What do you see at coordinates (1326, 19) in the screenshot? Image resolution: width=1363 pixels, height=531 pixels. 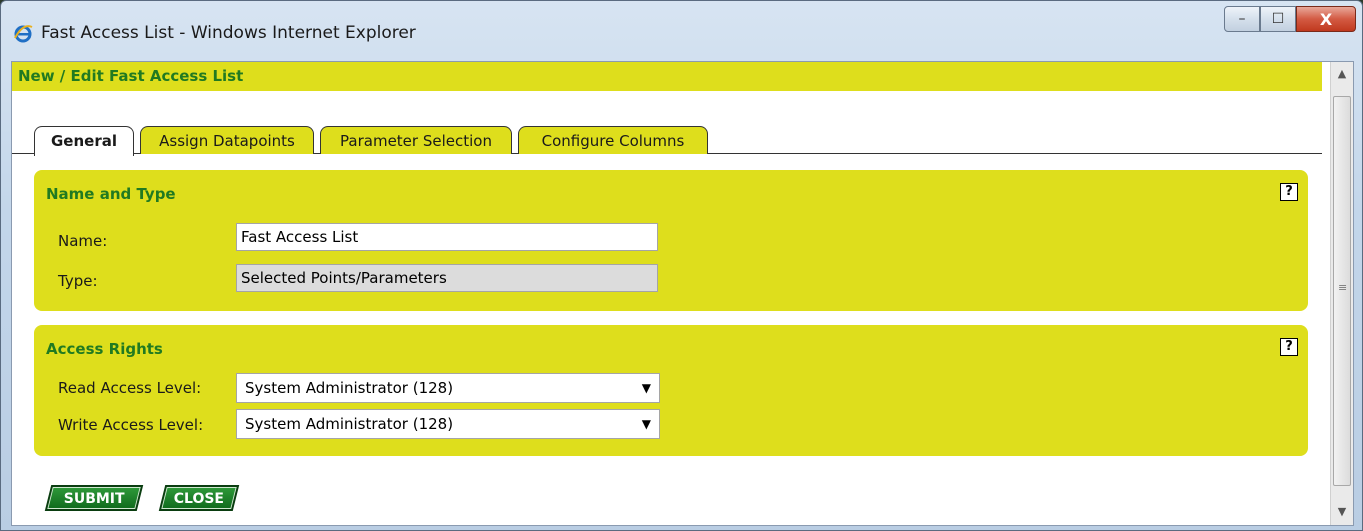 I see `close-window-button: X` at bounding box center [1326, 19].